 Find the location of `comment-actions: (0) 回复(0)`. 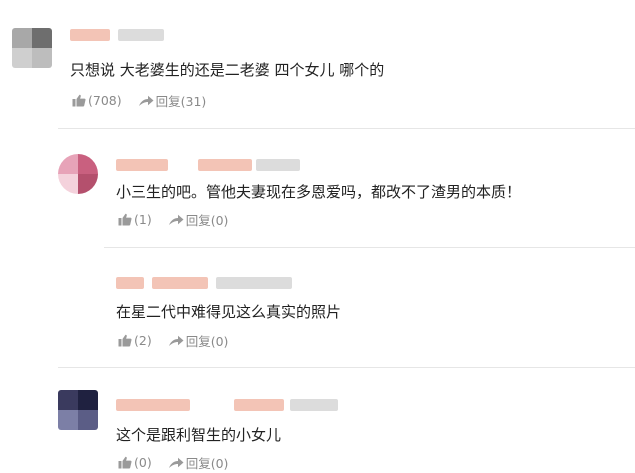

comment-actions: (0) 回复(0) is located at coordinates (173, 462).